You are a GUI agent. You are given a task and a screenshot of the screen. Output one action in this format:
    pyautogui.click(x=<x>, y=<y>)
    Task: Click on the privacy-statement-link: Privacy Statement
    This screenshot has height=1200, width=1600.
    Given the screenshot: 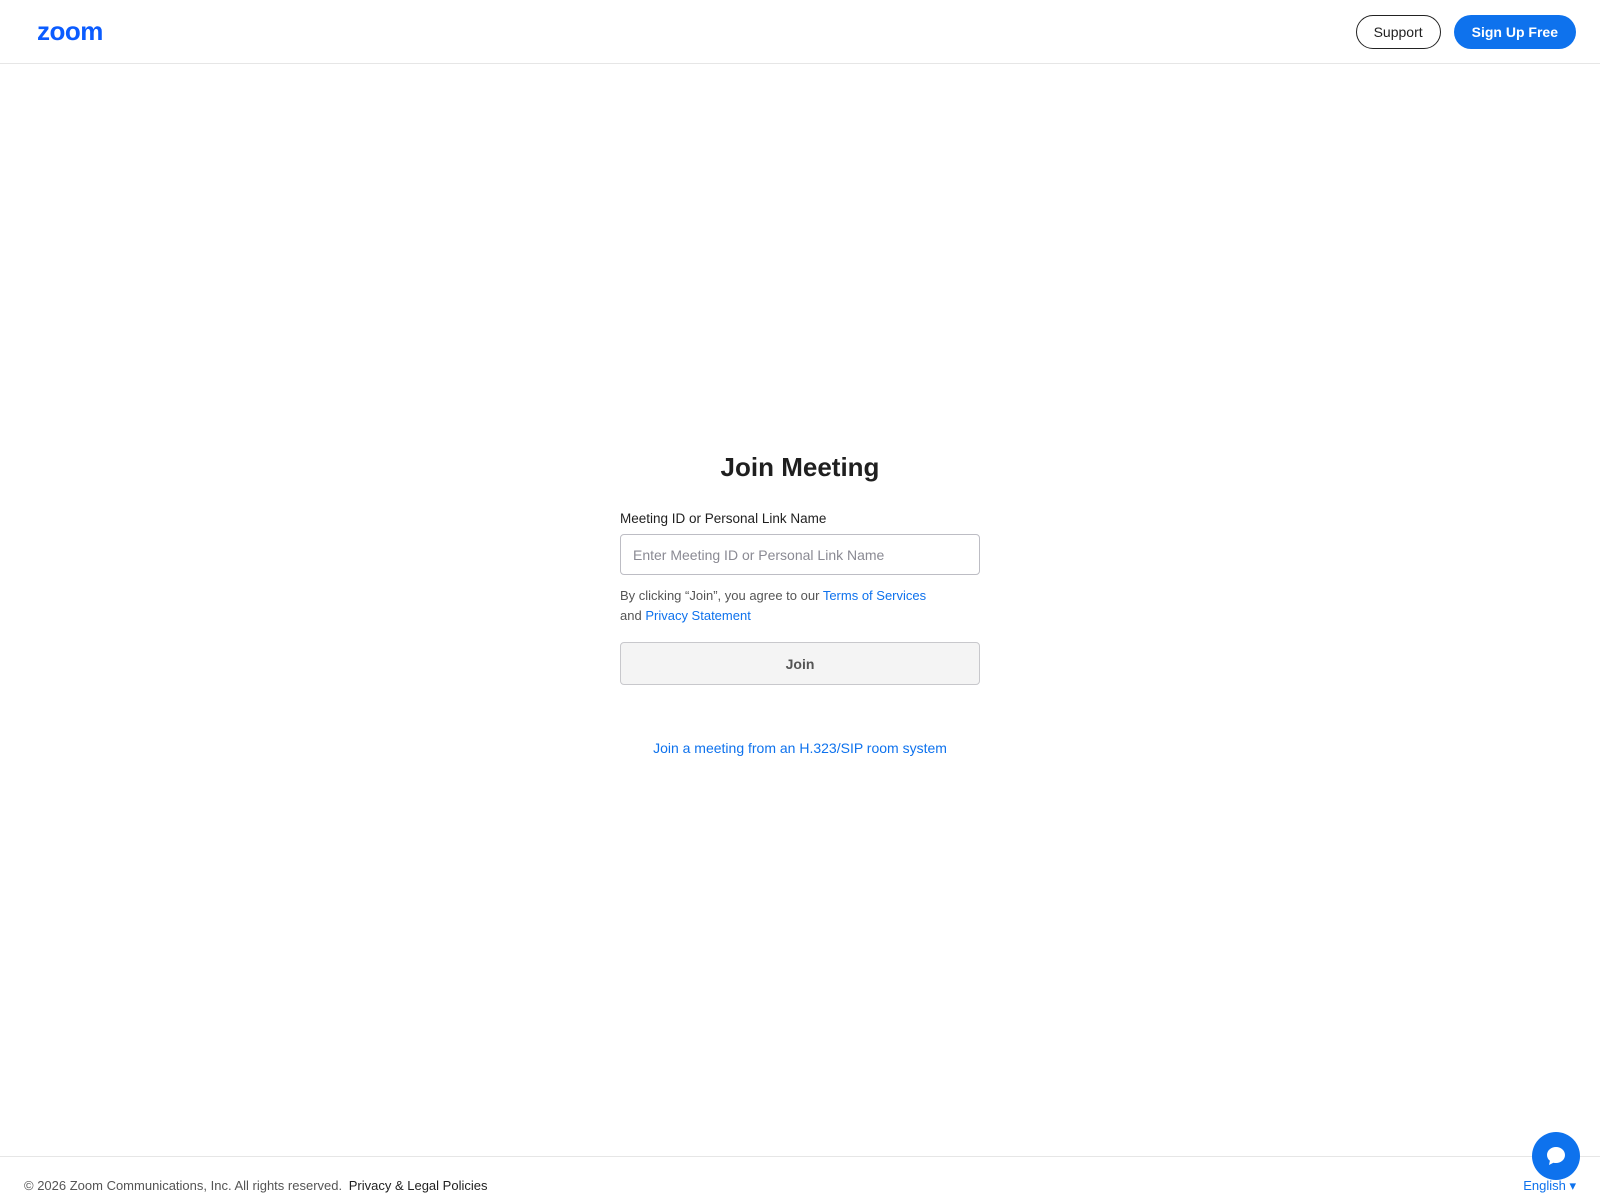 What is the action you would take?
    pyautogui.click(x=698, y=615)
    